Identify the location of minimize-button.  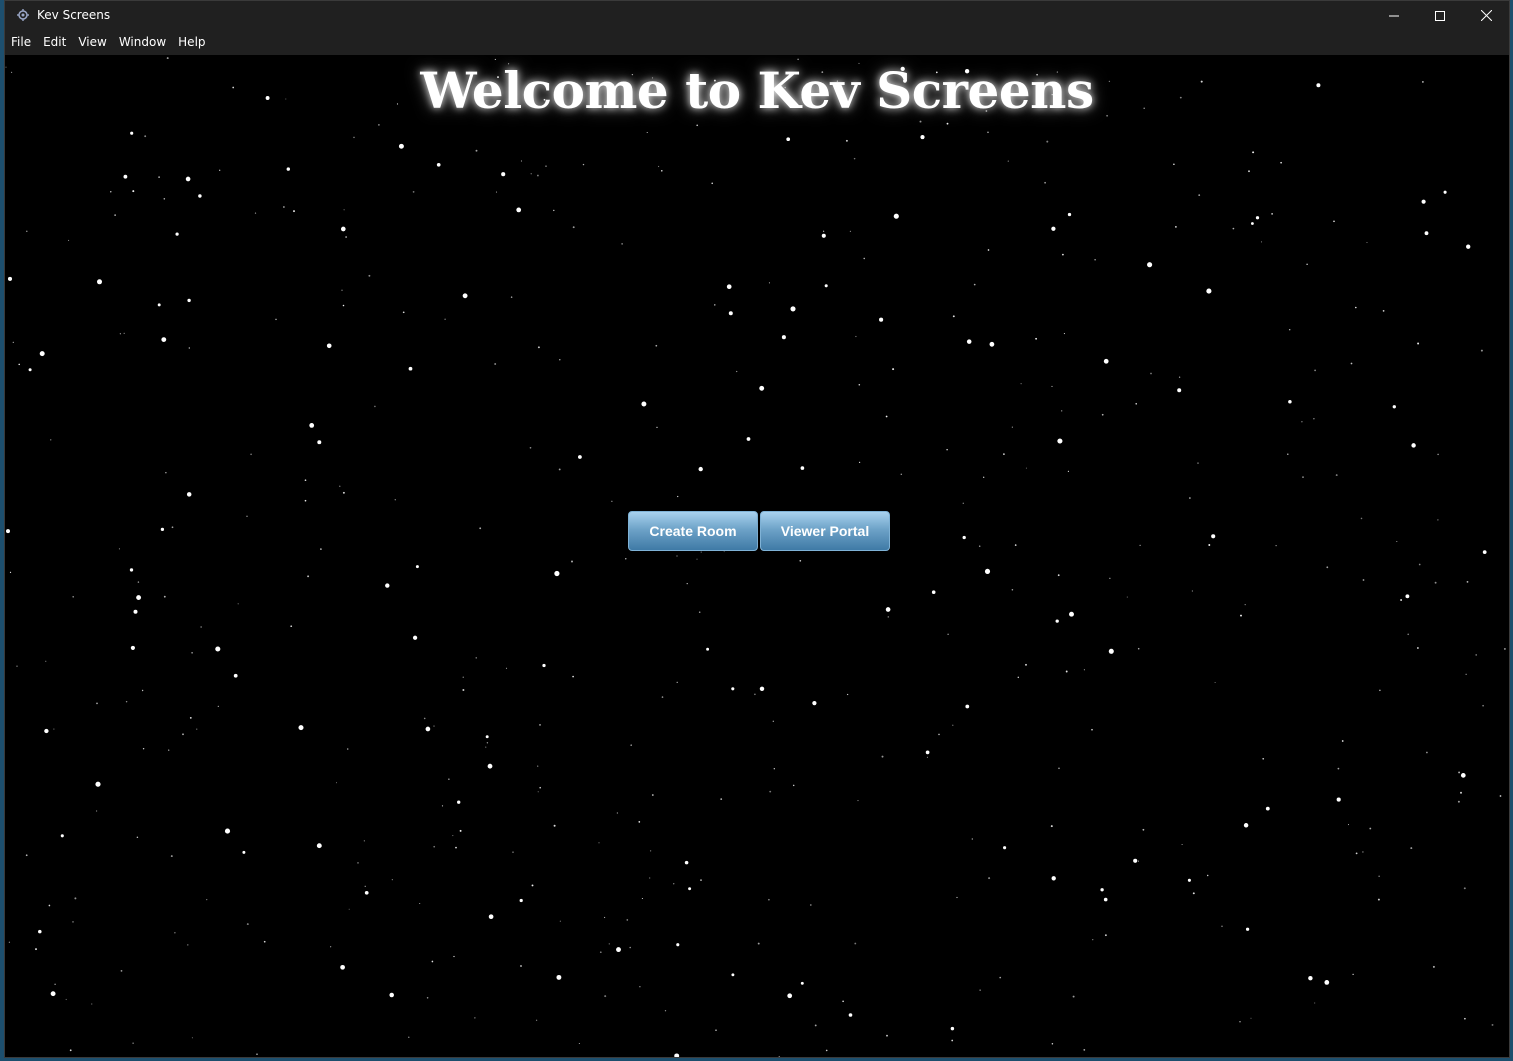
(1394, 15).